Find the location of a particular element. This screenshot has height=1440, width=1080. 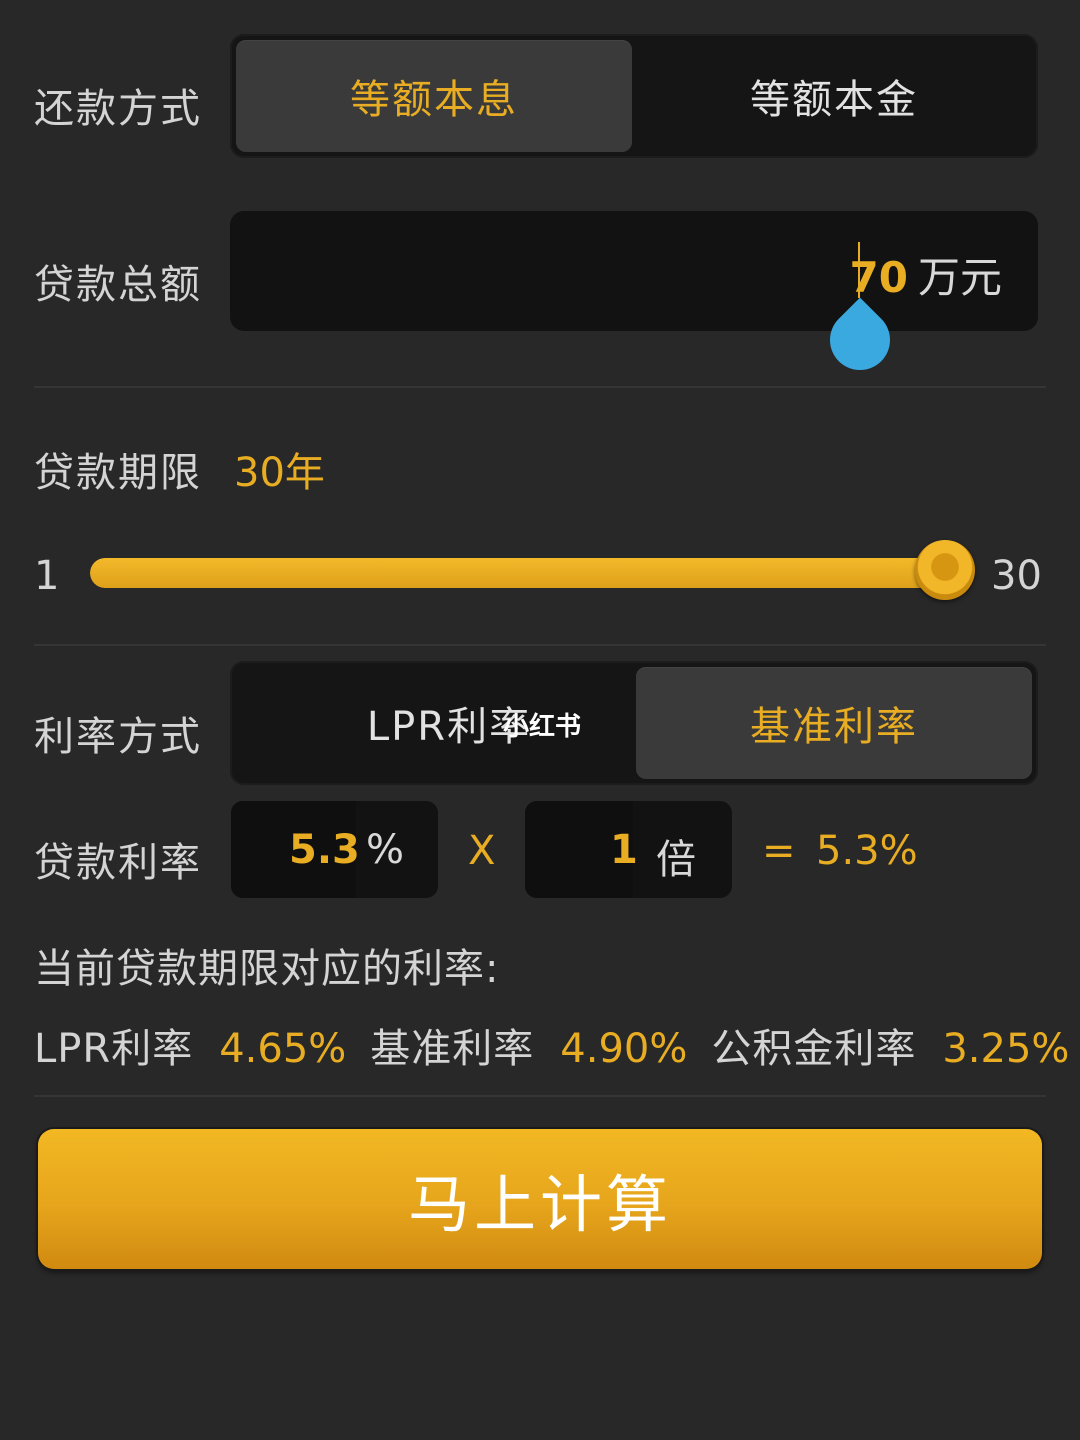

rate-type-segmented-control: LPR利率 基准利率 is located at coordinates (634, 723).